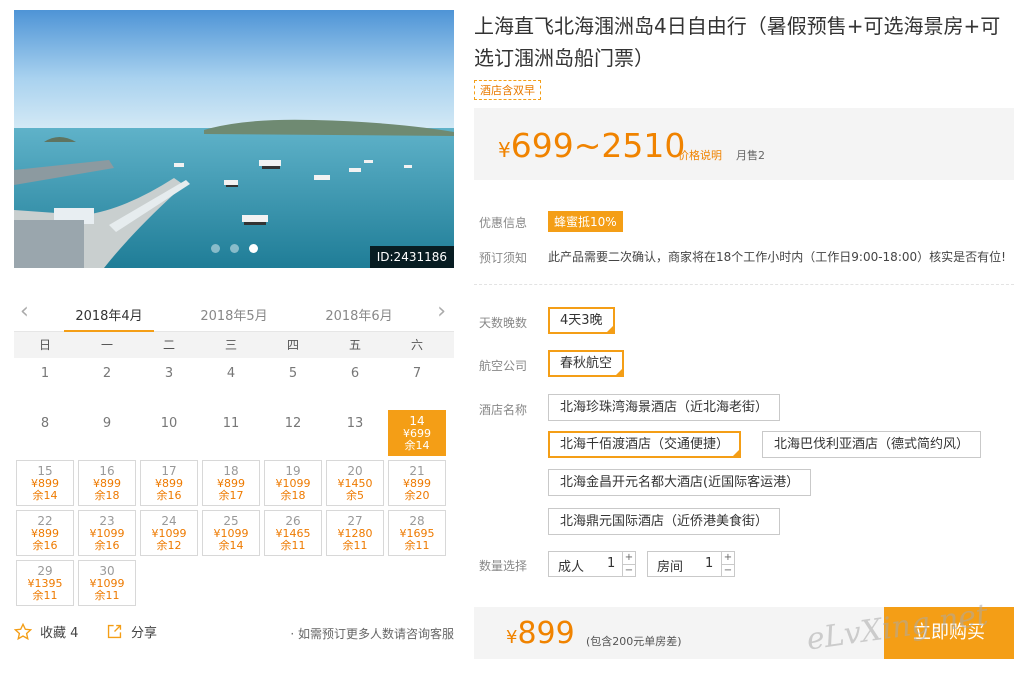 The width and height of the screenshot is (1024, 676). Describe the element at coordinates (691, 564) in the screenshot. I see `room-stepper: 房间 1 + −` at that location.